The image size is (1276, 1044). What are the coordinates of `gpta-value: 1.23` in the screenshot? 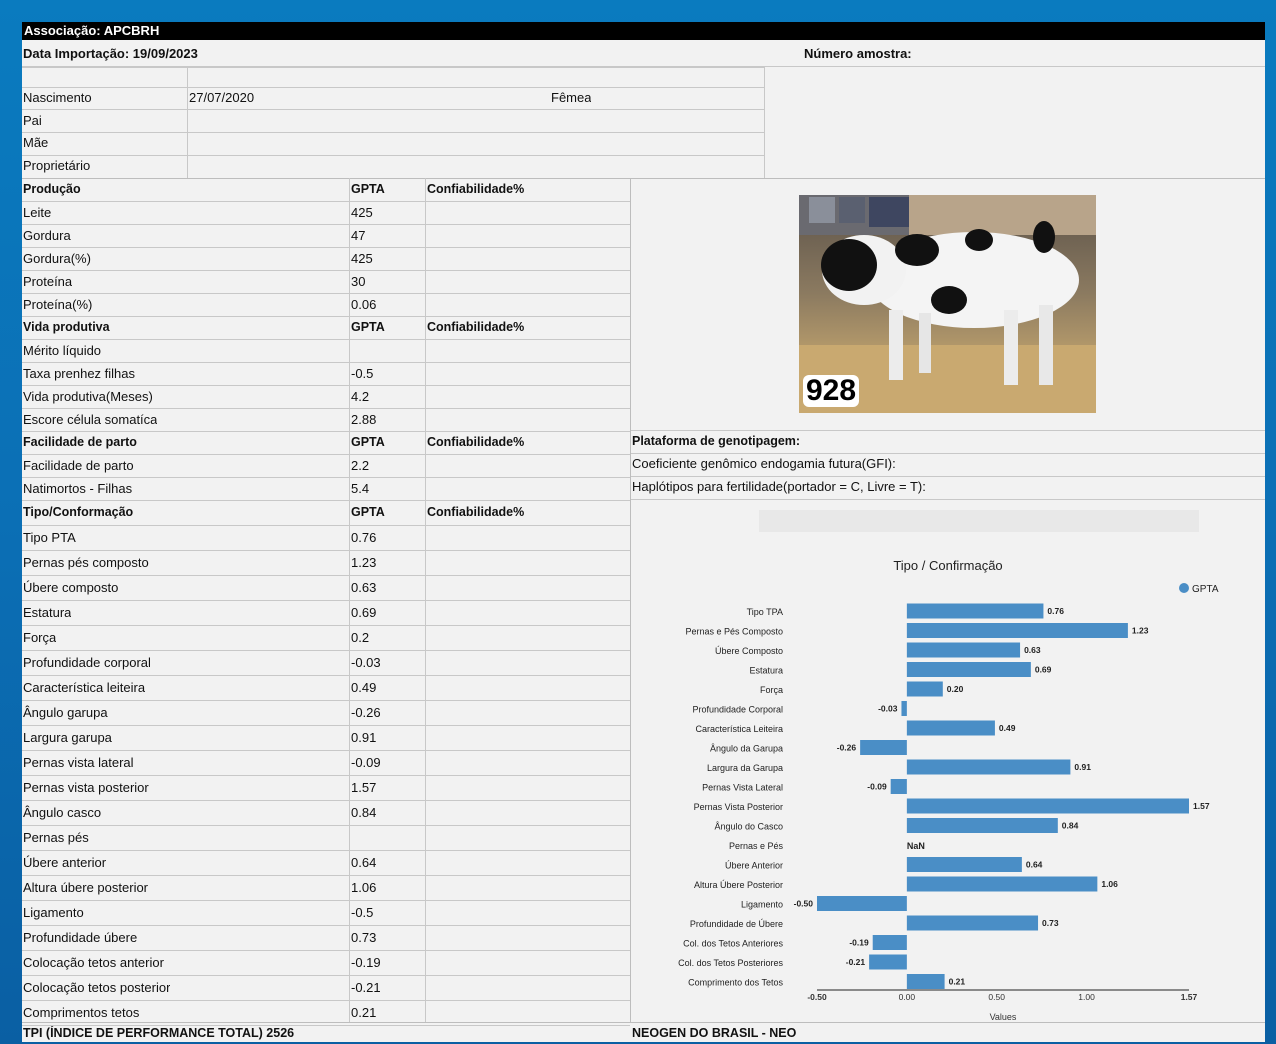 It's located at (364, 562).